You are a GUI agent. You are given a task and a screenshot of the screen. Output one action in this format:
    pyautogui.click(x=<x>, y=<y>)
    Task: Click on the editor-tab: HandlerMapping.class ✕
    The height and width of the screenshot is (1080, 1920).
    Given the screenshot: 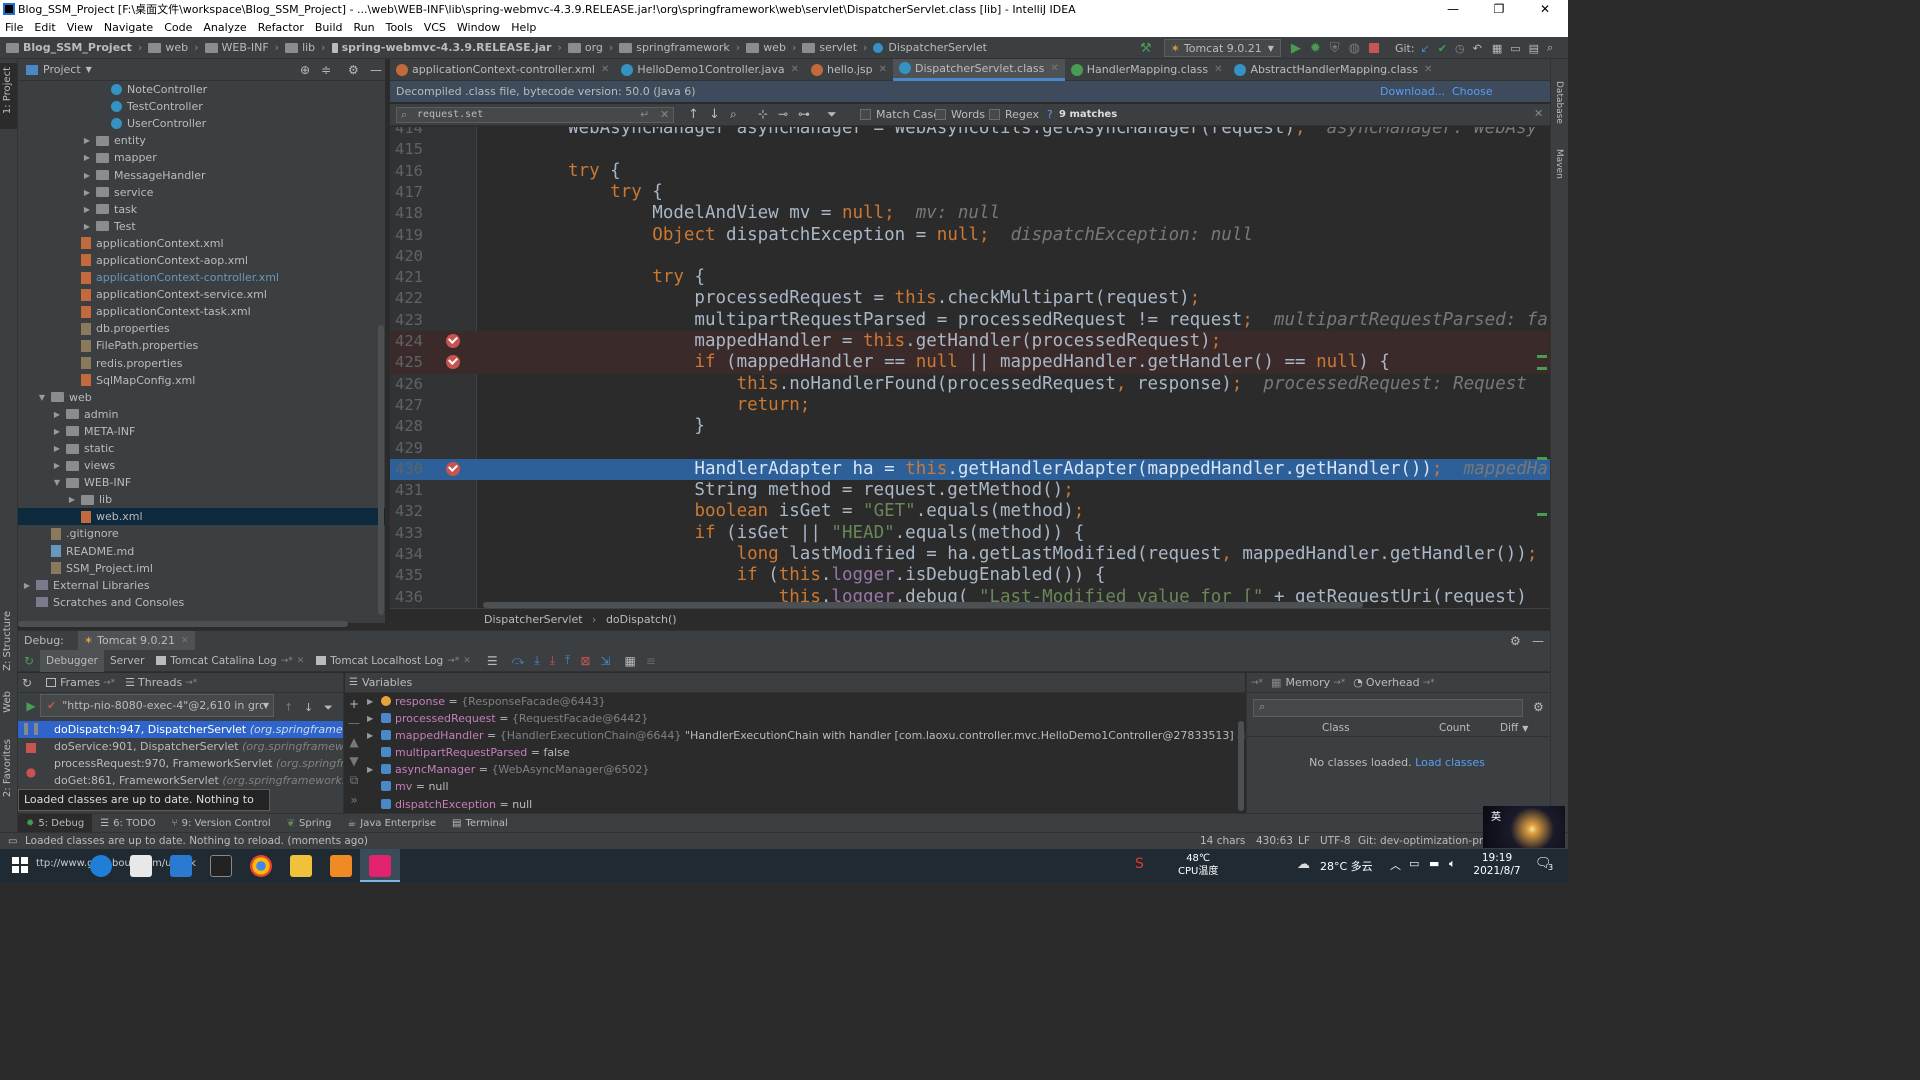 What is the action you would take?
    pyautogui.click(x=1147, y=70)
    